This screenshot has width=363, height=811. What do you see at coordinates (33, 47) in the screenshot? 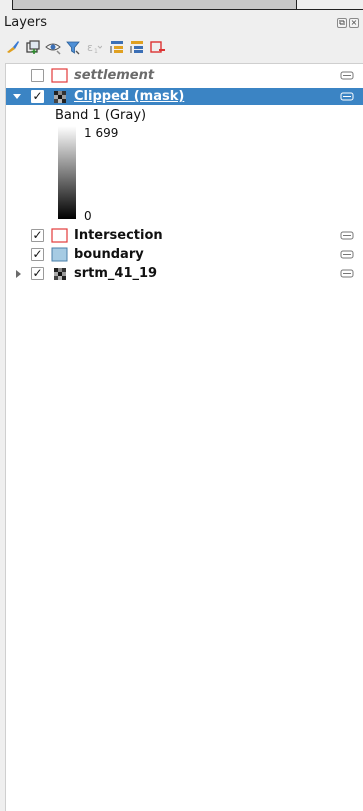
I see `add-group-icon` at bounding box center [33, 47].